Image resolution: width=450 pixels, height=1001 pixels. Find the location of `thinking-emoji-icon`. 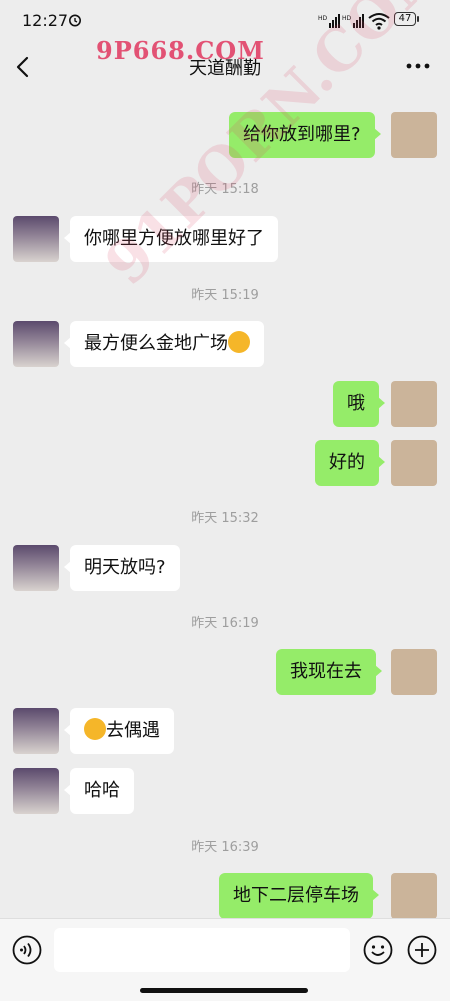

thinking-emoji-icon is located at coordinates (239, 342).